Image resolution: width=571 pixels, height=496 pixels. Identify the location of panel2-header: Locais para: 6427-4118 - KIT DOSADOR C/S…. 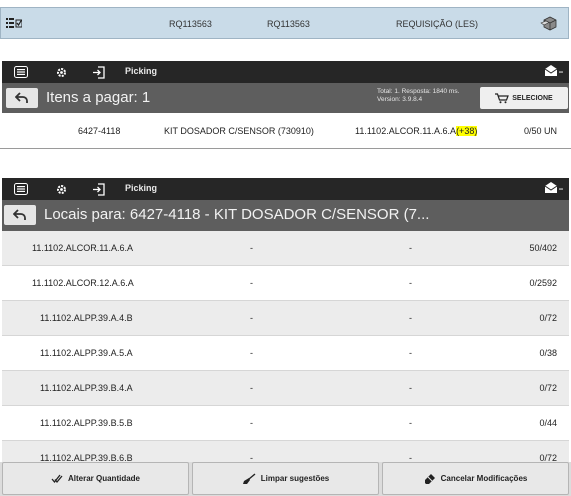
(285, 215).